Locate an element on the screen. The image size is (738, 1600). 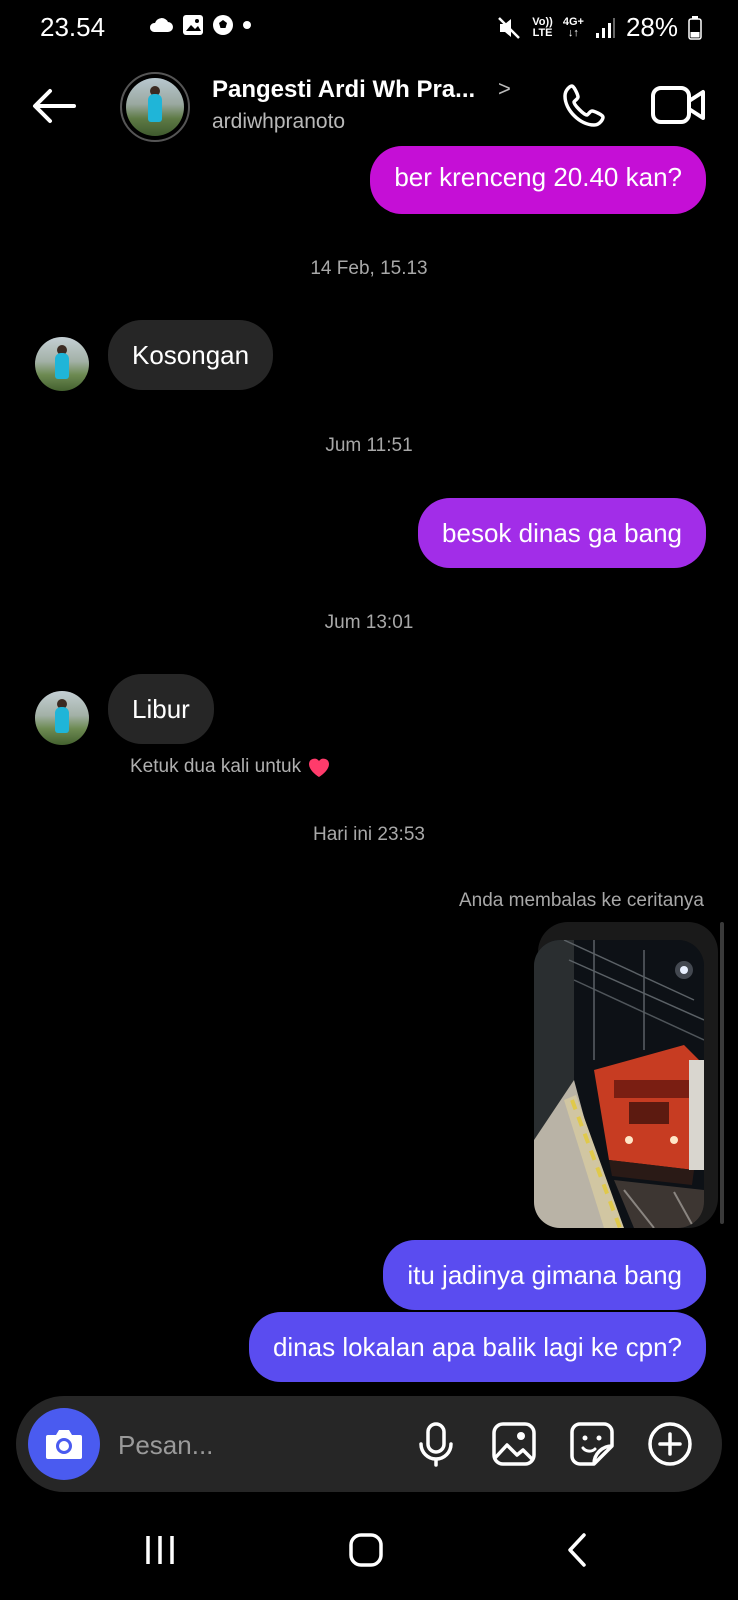
battery-percent: 28% is located at coordinates (651, 27).